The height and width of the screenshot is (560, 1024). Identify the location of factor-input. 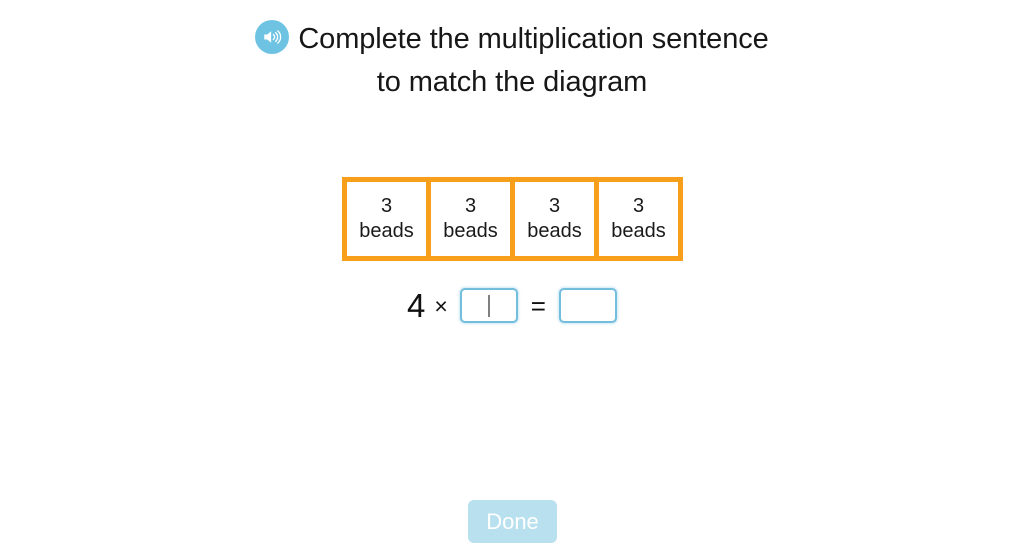
(488, 305).